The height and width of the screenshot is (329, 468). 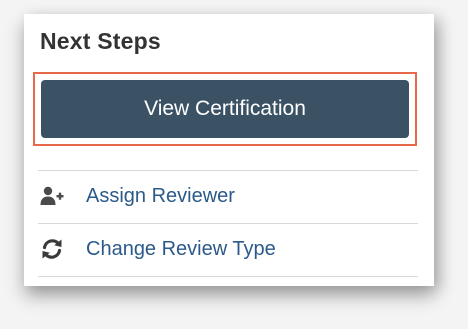 I want to click on divider-bottom, so click(x=228, y=276).